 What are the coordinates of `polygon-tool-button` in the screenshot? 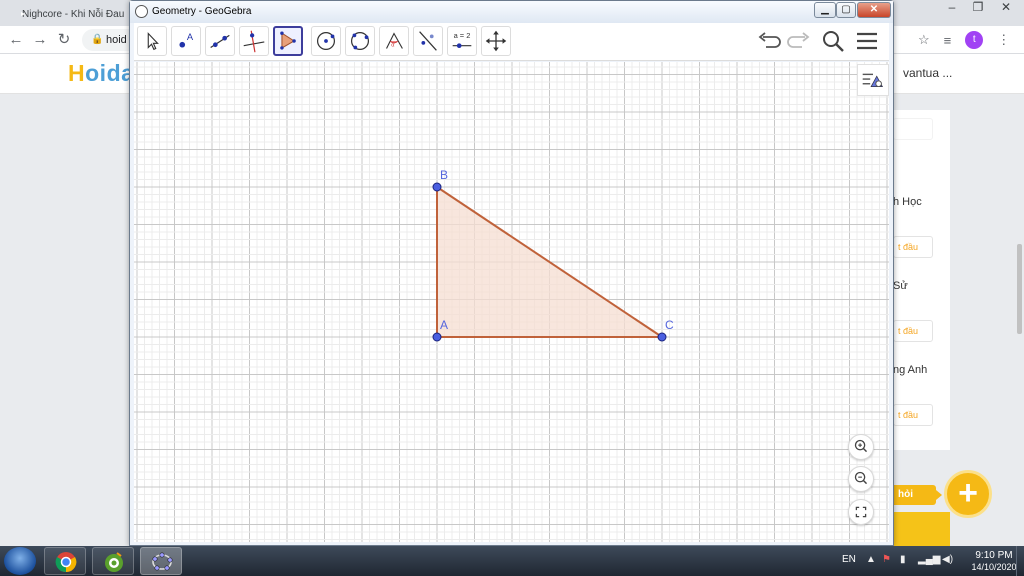 It's located at (288, 41).